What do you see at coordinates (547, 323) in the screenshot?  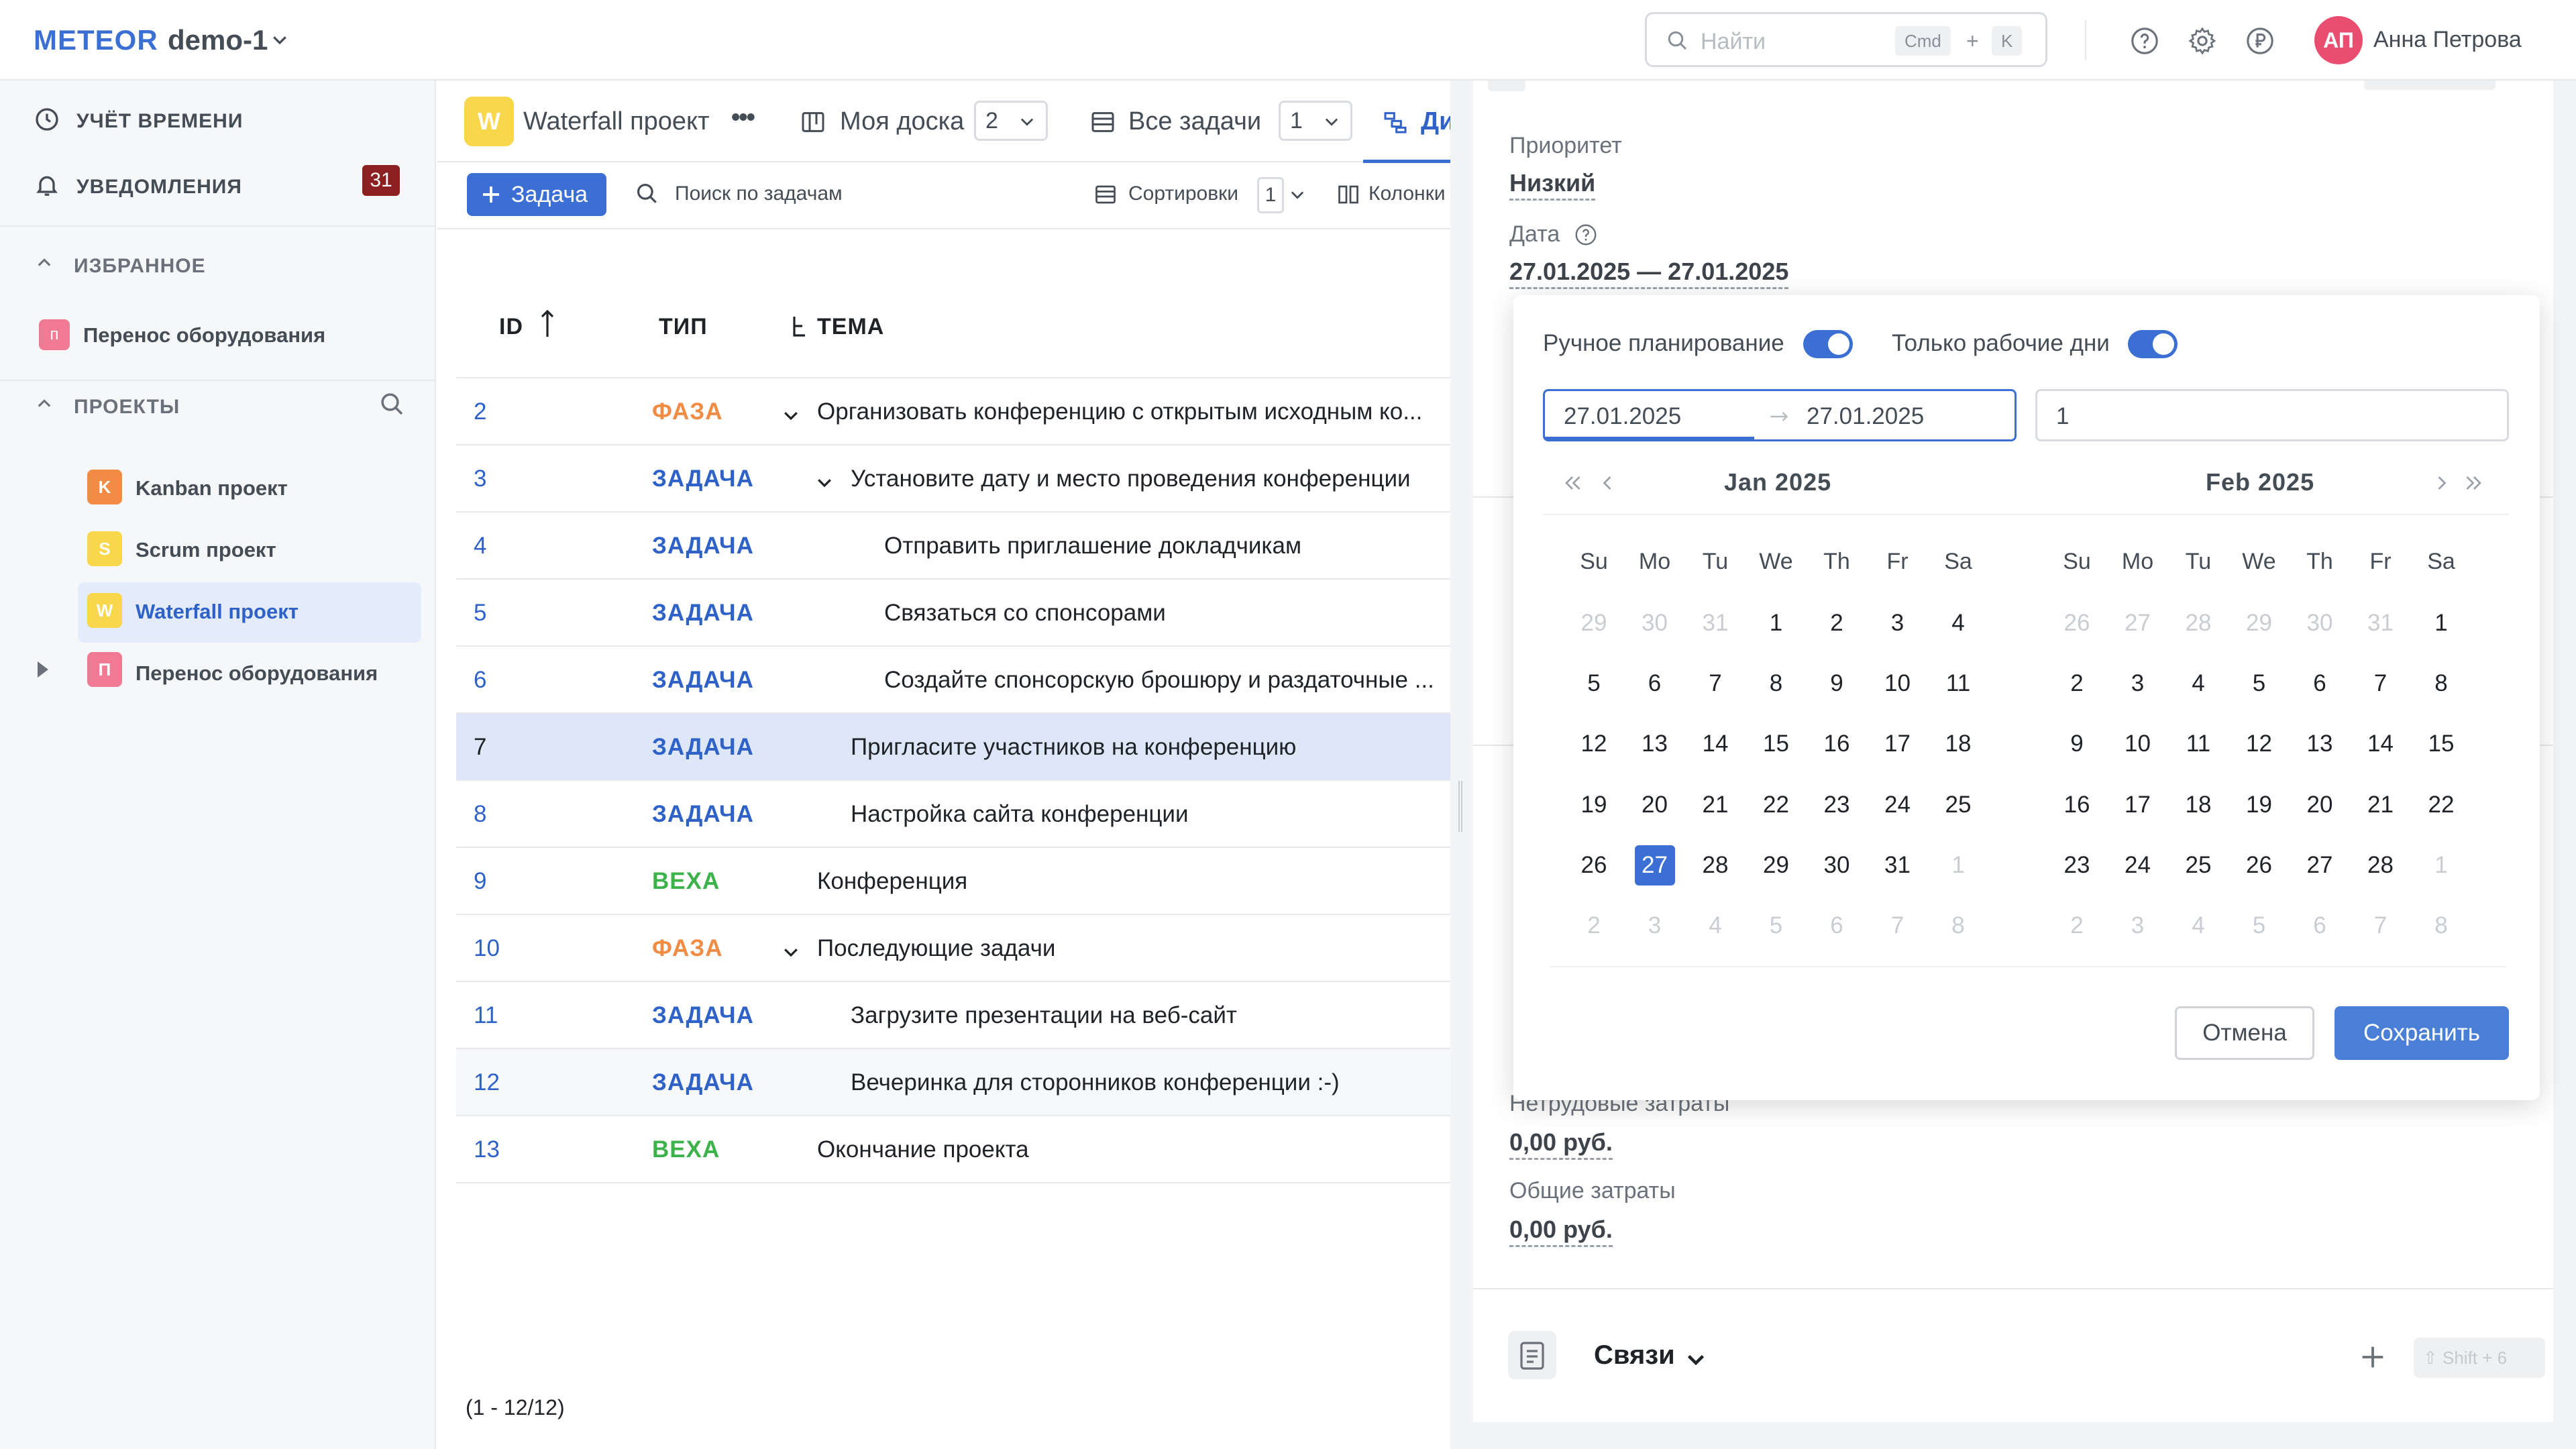 I see `sort-asc-icon` at bounding box center [547, 323].